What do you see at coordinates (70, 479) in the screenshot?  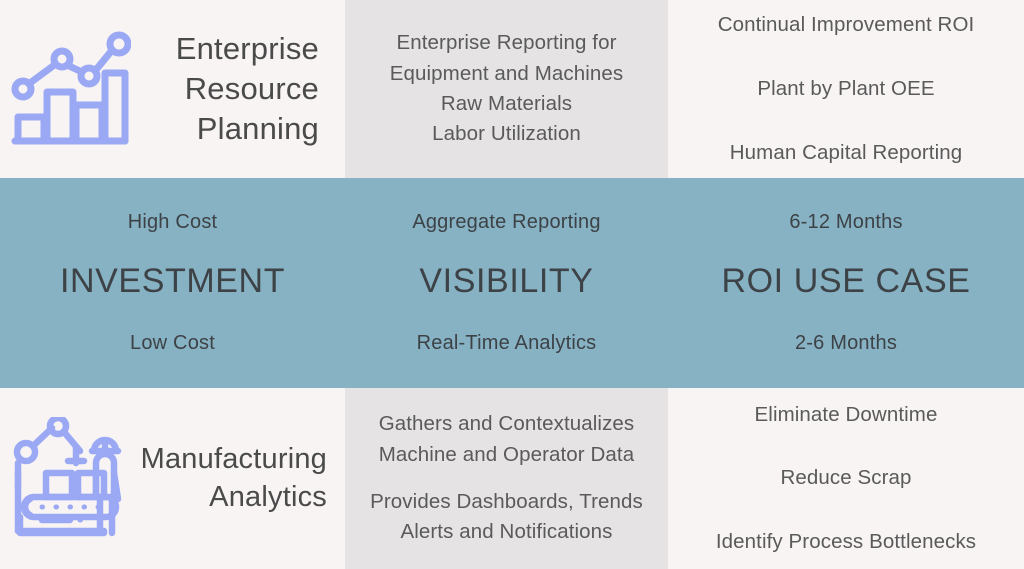 I see `factory-robot-conveyor-worker-icon` at bounding box center [70, 479].